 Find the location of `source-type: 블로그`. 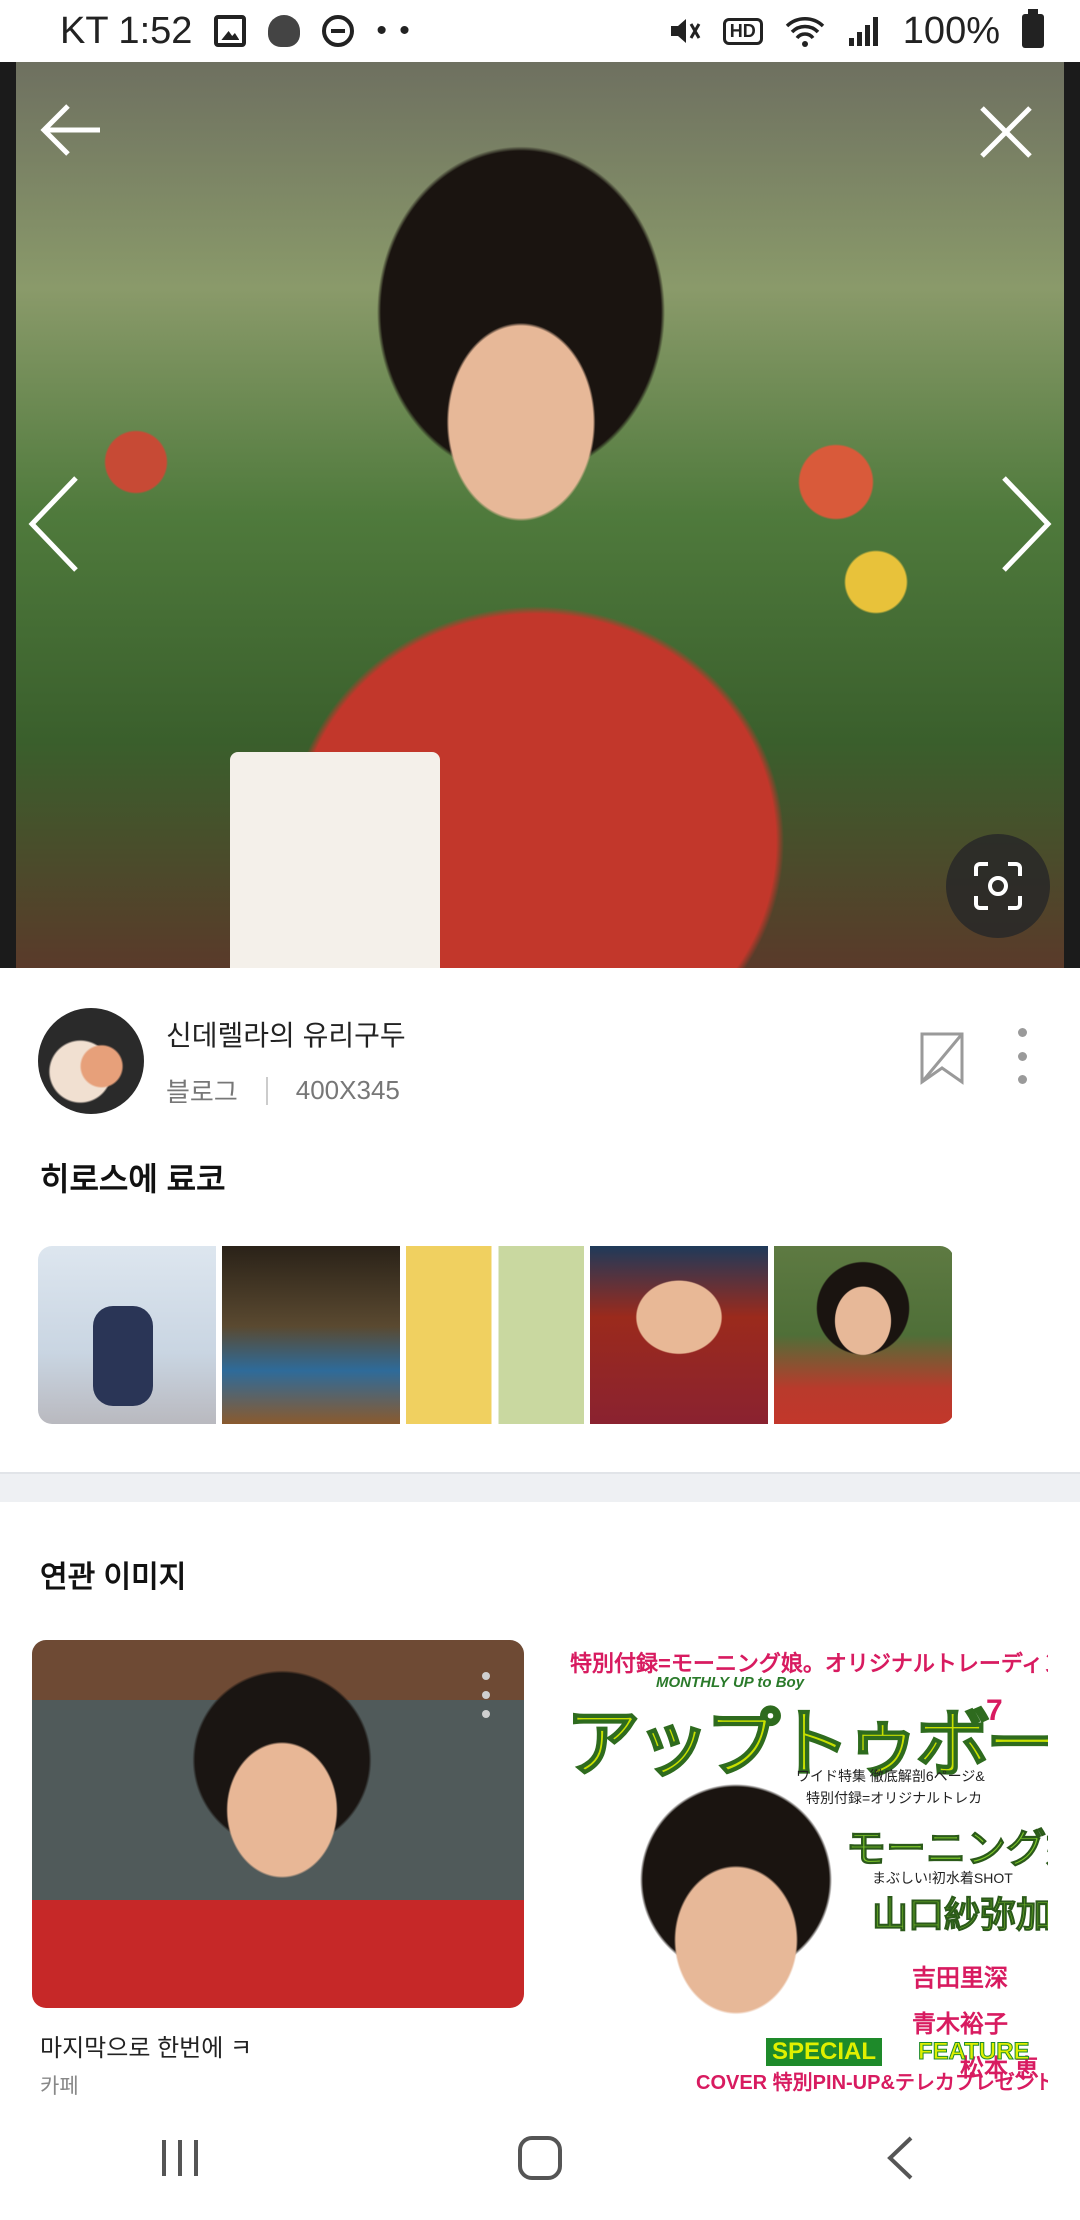

source-type: 블로그 is located at coordinates (202, 1092).